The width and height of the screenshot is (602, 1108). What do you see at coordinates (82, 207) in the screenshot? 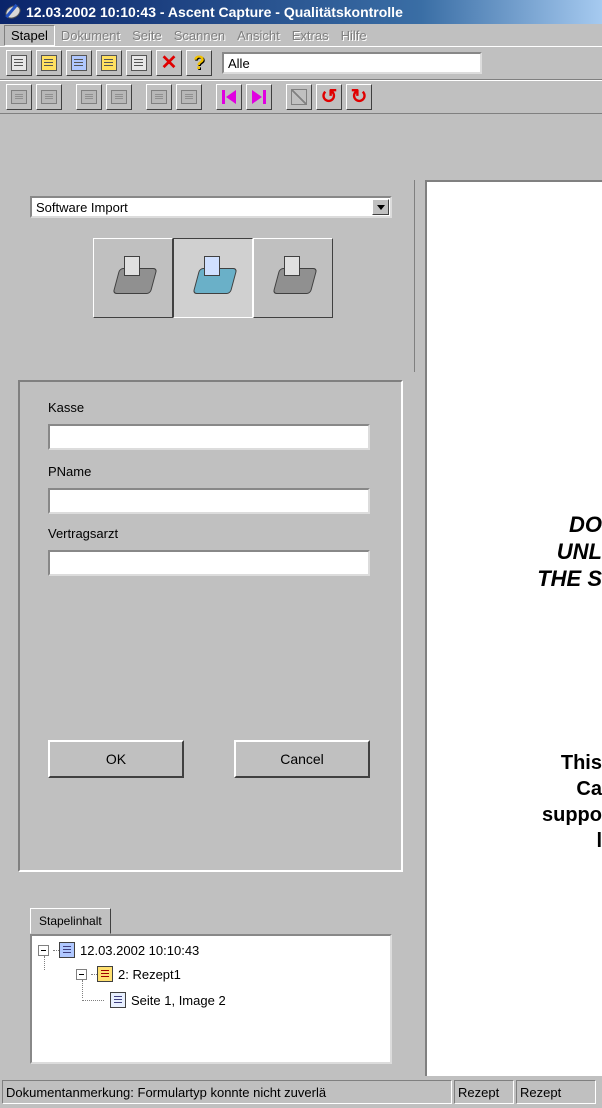
I see `scan-source-value: Software Import` at bounding box center [82, 207].